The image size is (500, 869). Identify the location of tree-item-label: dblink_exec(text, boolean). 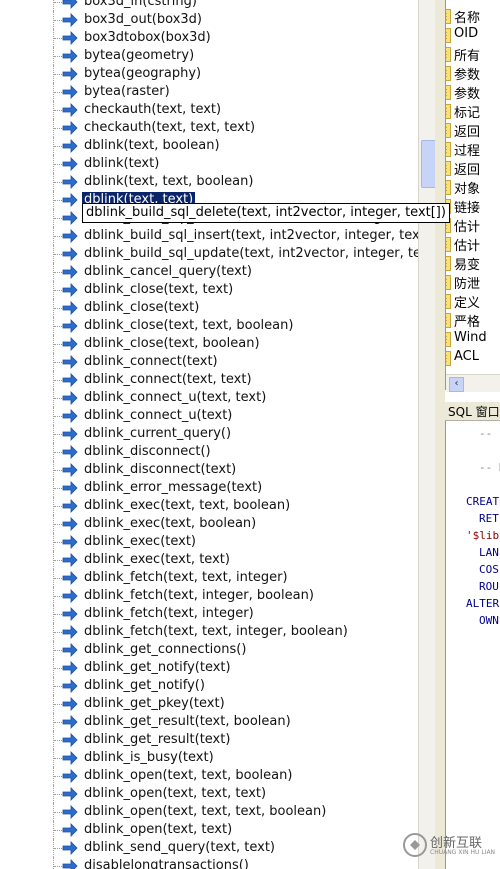
(170, 523).